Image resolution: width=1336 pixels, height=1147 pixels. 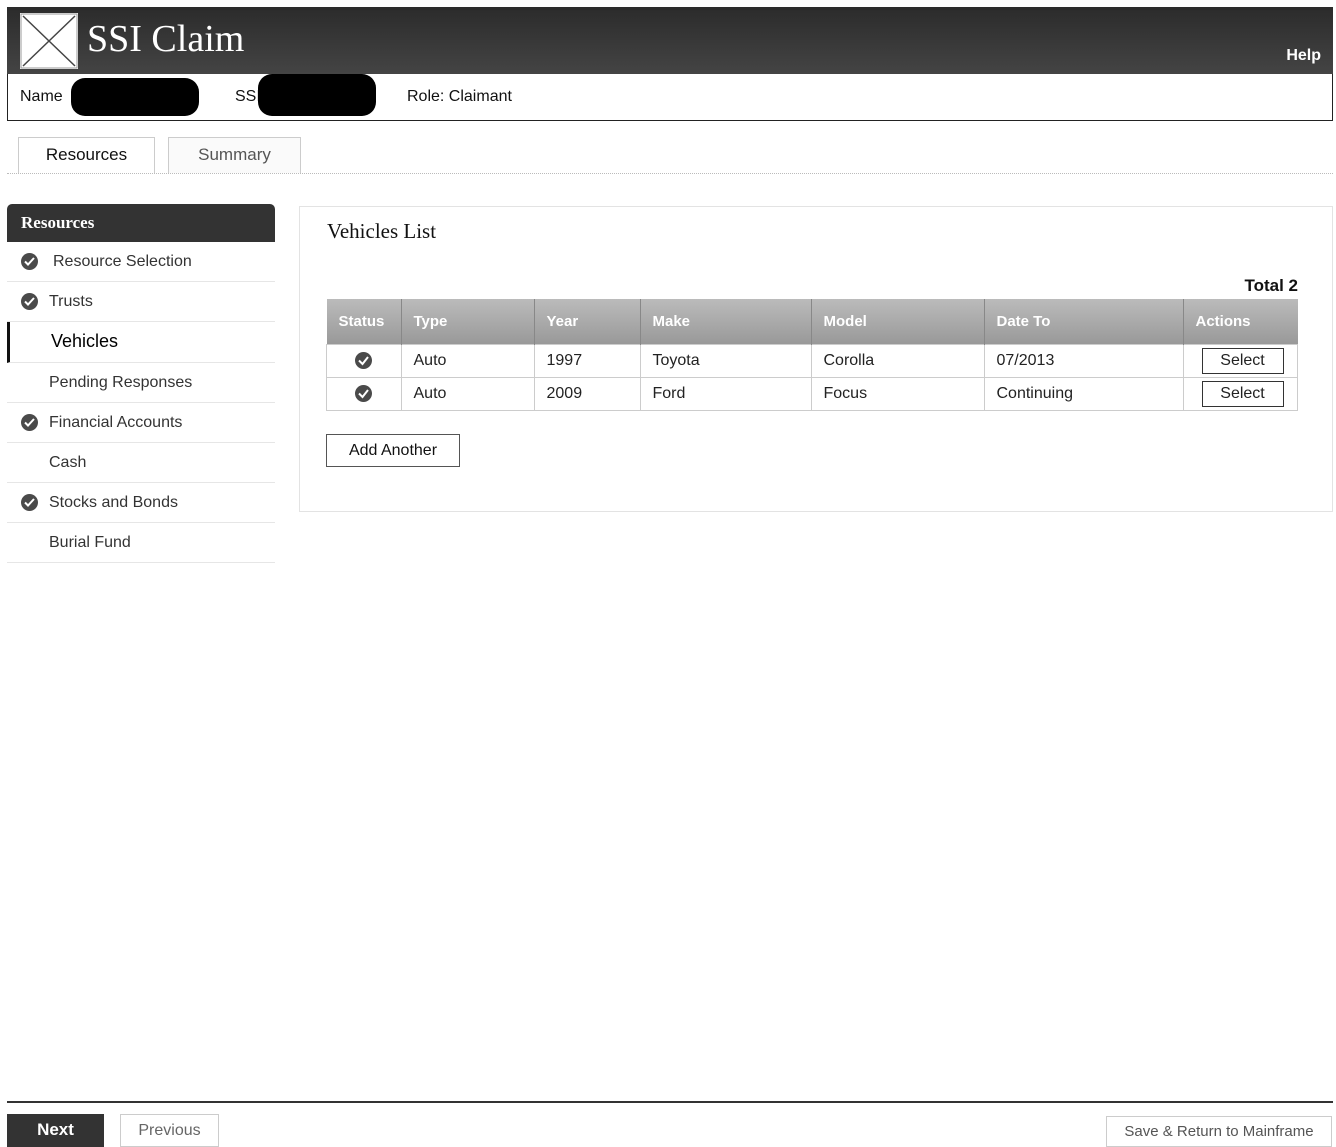 What do you see at coordinates (1271, 285) in the screenshot?
I see `total-count: Total 2` at bounding box center [1271, 285].